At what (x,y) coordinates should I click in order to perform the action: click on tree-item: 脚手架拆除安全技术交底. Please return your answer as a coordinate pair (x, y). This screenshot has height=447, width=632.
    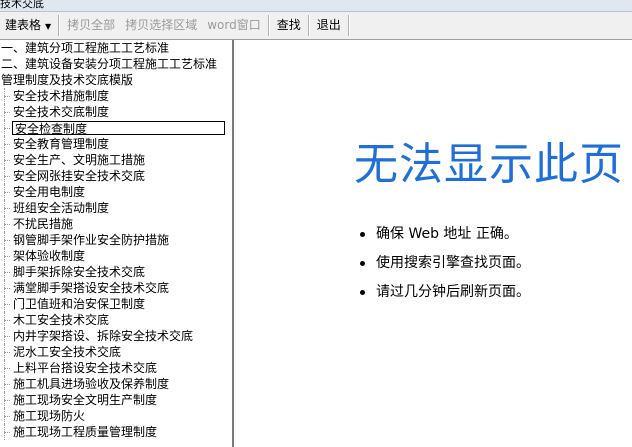
    Looking at the image, I should click on (116, 272).